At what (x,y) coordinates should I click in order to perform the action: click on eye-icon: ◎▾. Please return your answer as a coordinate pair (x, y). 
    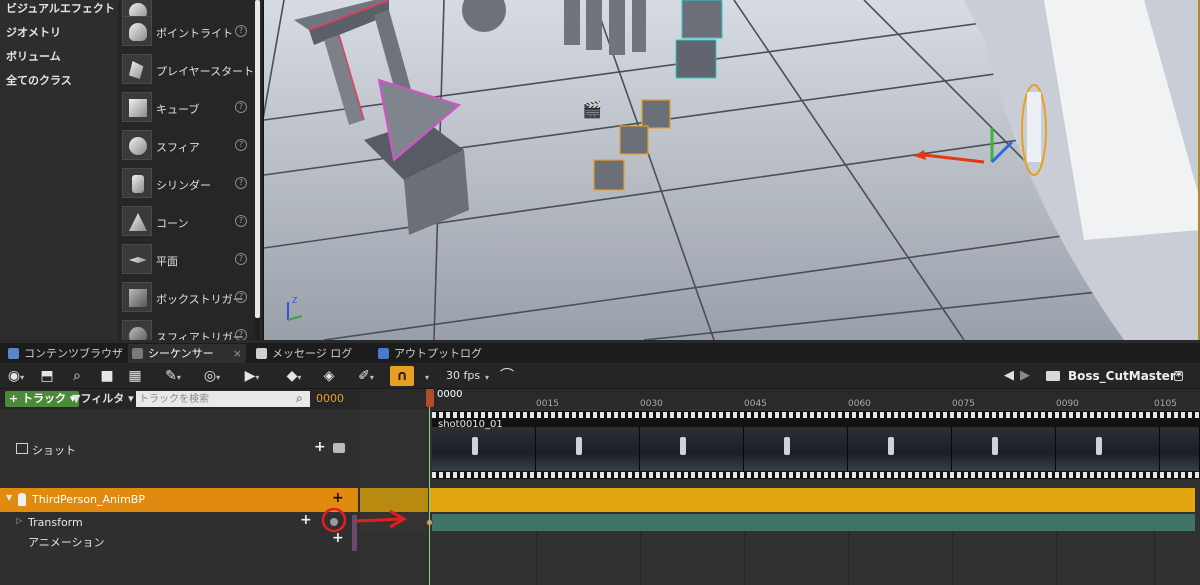
    Looking at the image, I should click on (212, 376).